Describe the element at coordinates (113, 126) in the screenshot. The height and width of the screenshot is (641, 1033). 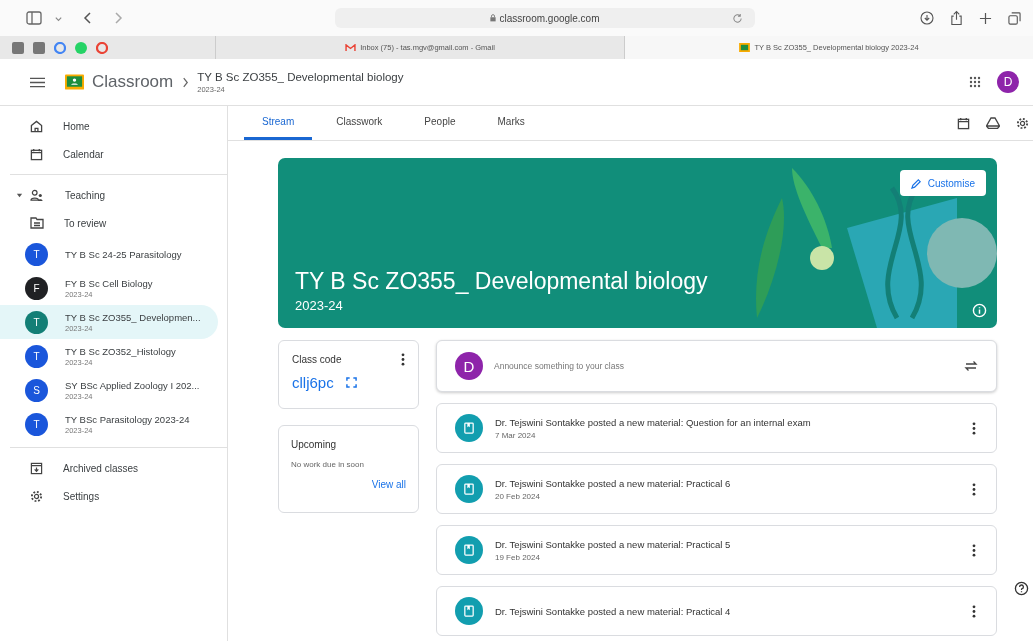
I see `sidebar-item: Home` at that location.